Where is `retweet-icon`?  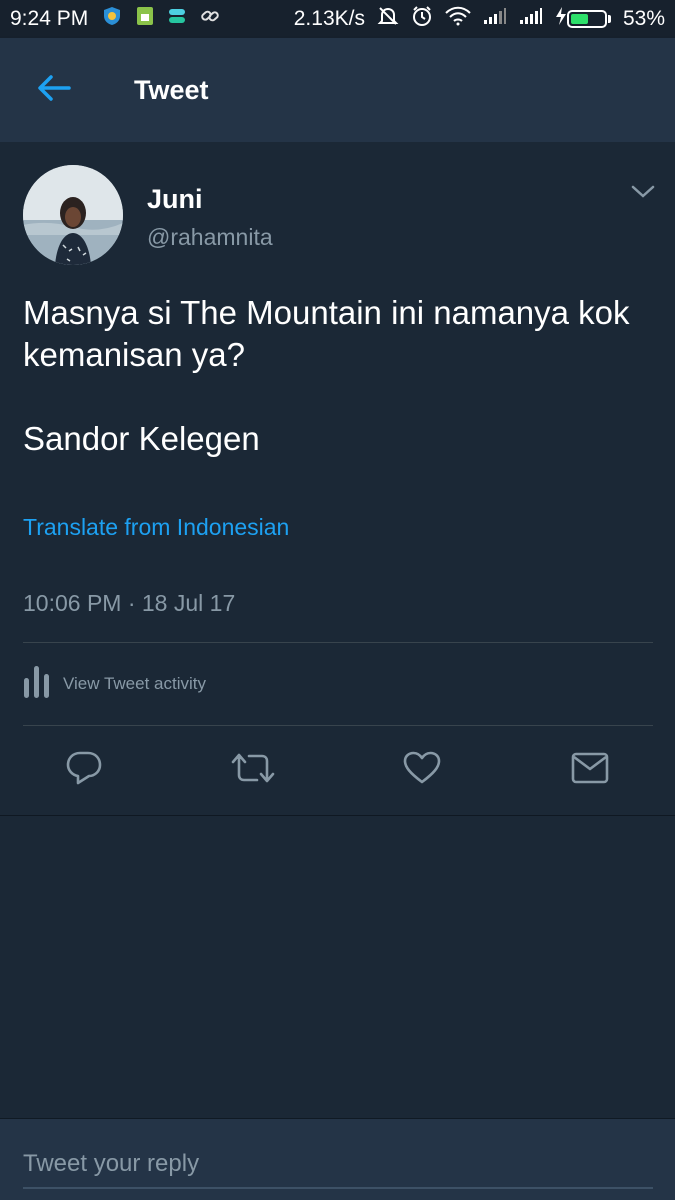
retweet-icon is located at coordinates (253, 770).